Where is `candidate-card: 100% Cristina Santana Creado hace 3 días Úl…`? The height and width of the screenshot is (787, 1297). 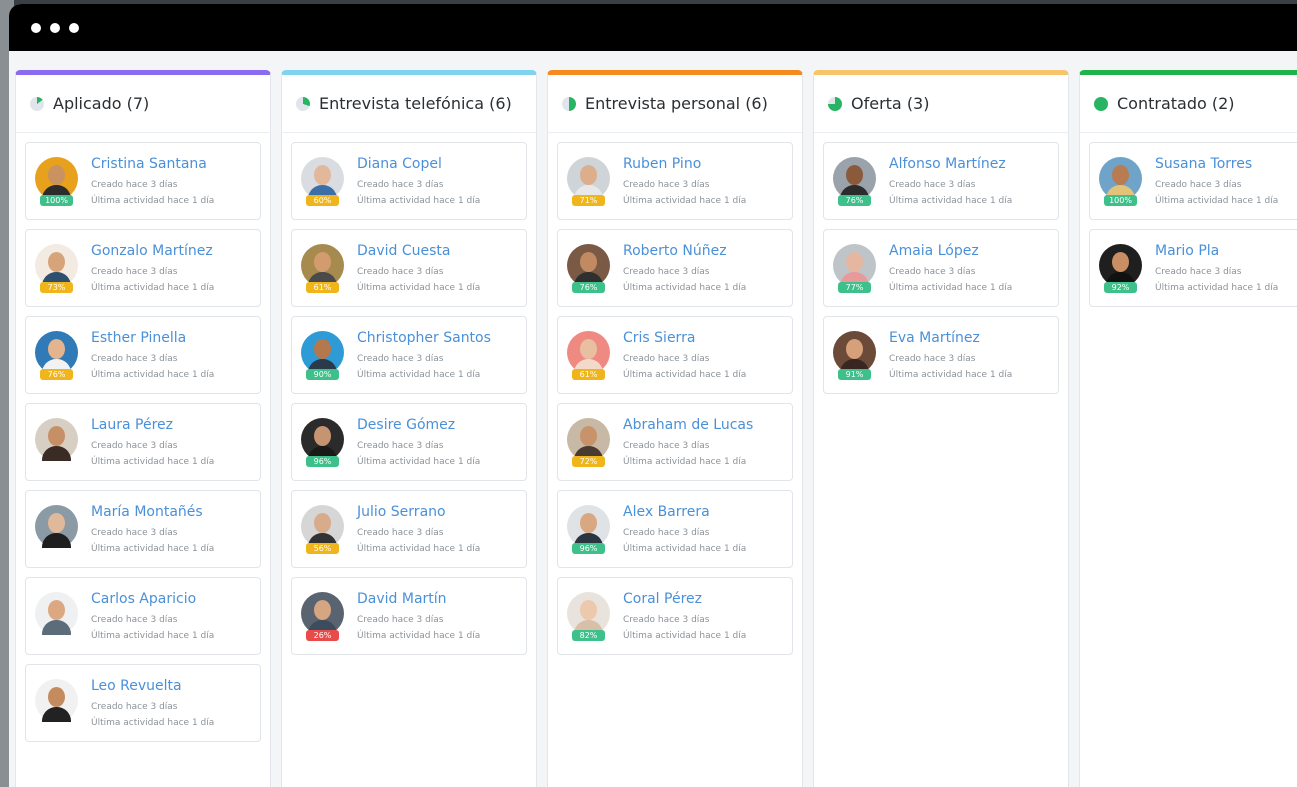
candidate-card: 100% Cristina Santana Creado hace 3 días Úl… is located at coordinates (143, 181).